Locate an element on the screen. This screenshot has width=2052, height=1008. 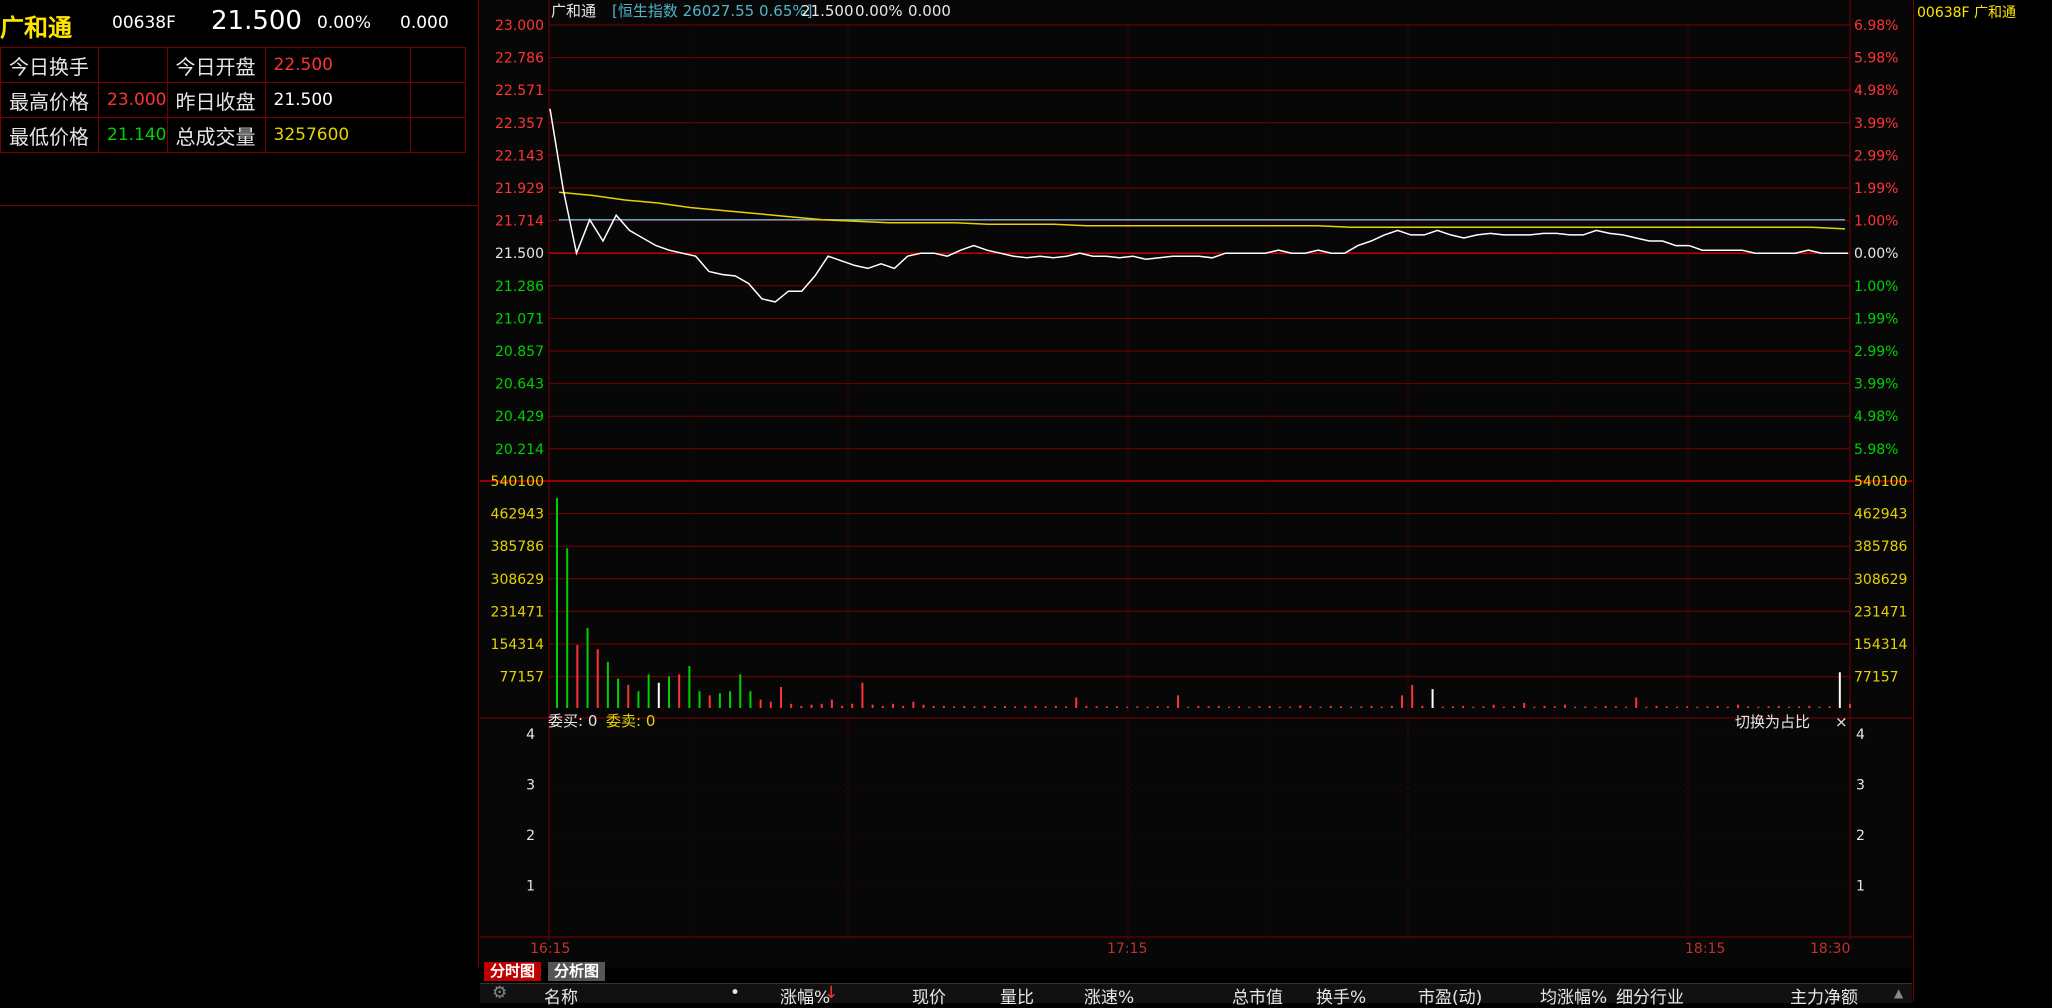
time-tick-label: 18:30 is located at coordinates (1830, 949).